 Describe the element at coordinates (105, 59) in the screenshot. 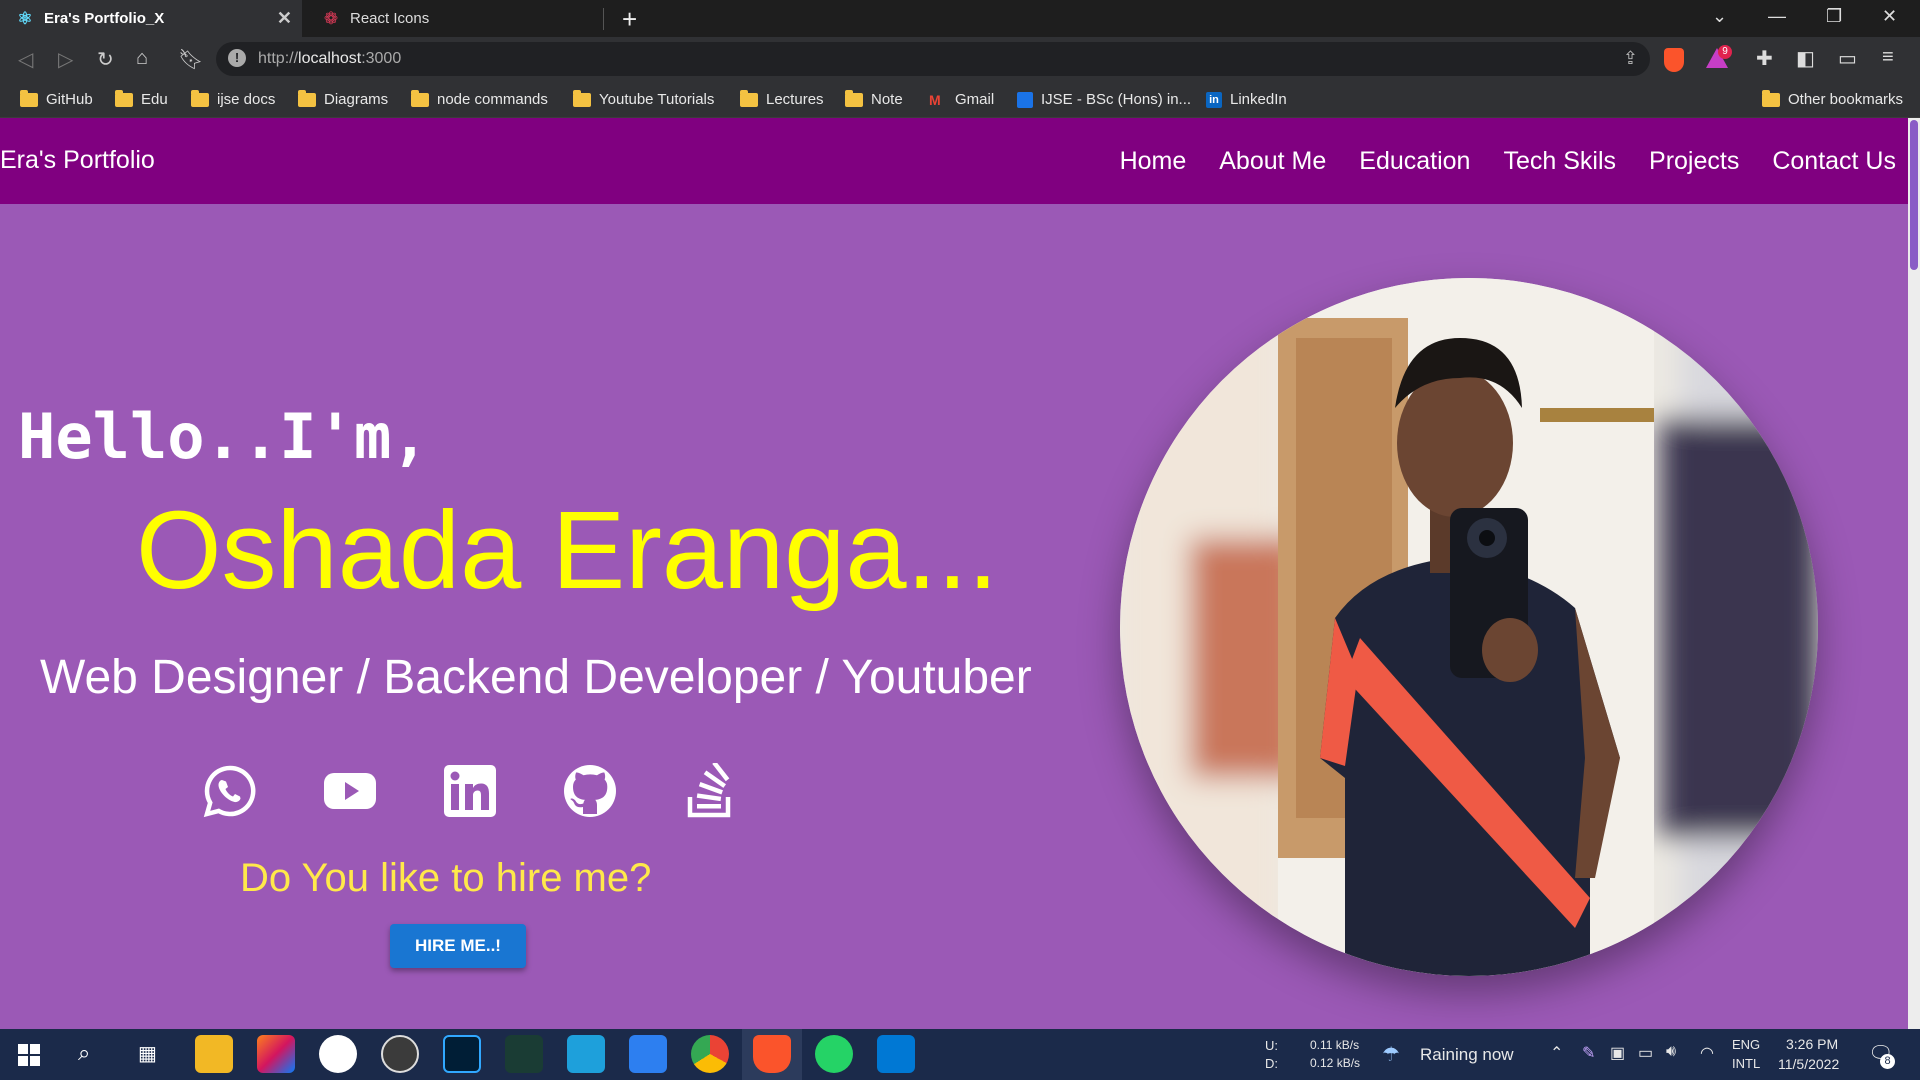

I see `reload-icon: ↻` at that location.